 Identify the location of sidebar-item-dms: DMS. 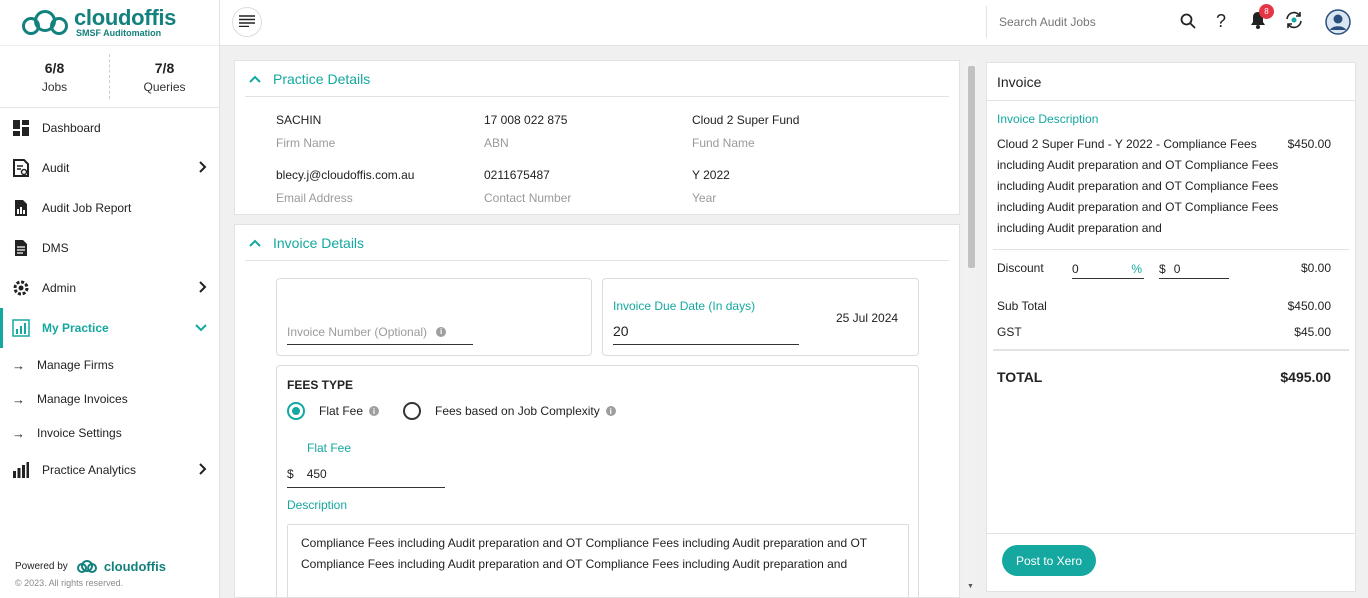
(109, 248).